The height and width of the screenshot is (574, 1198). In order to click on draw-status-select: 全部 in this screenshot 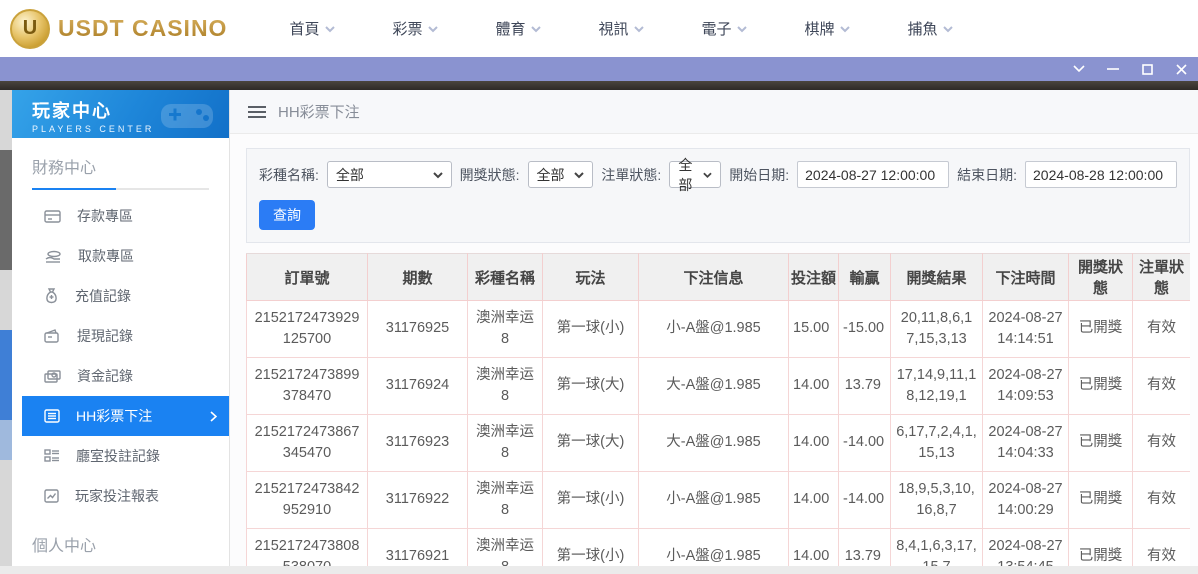, I will do `click(560, 174)`.